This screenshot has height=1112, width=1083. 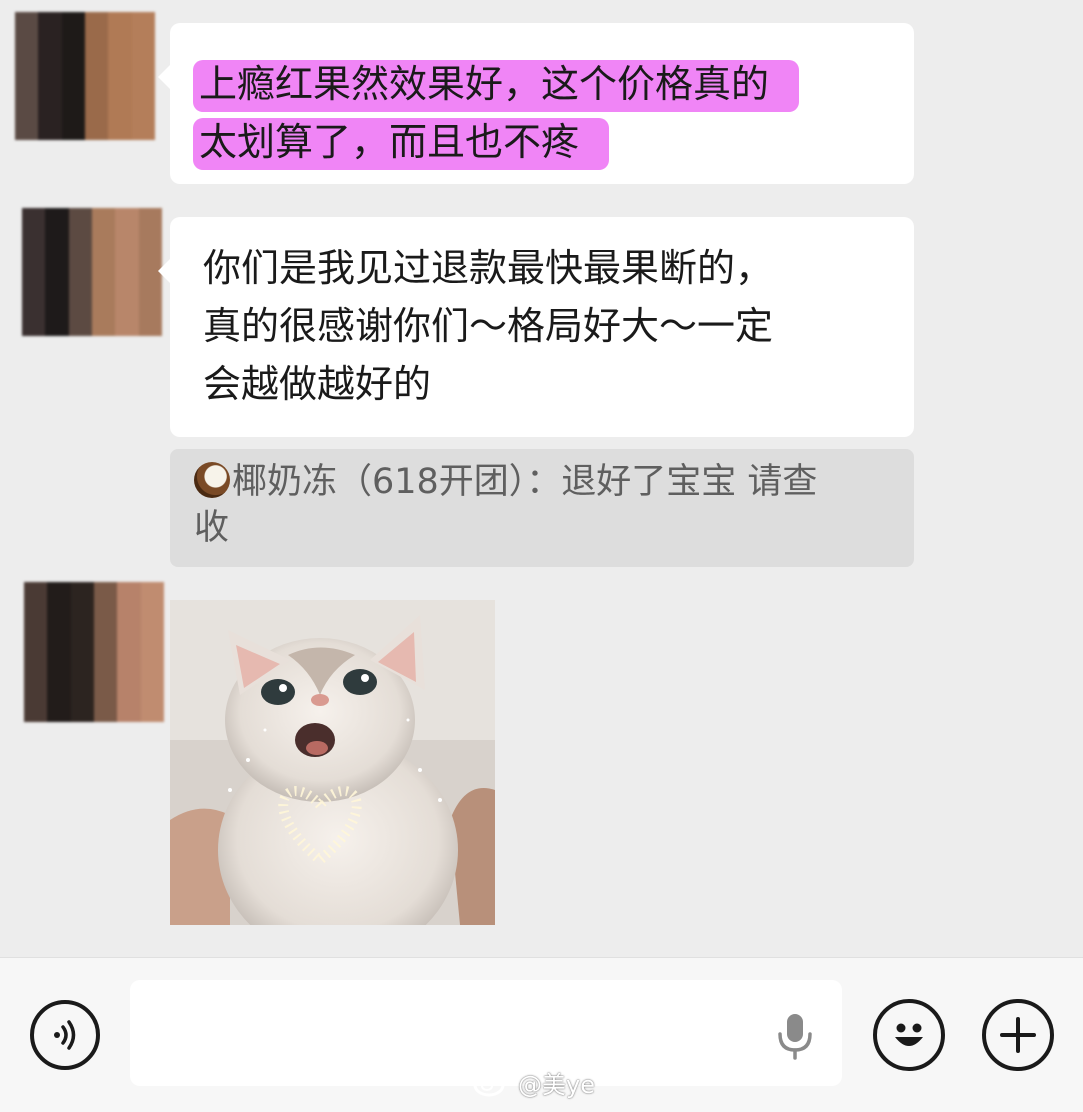 I want to click on weibo-watermark: @美ye, so click(x=533, y=1082).